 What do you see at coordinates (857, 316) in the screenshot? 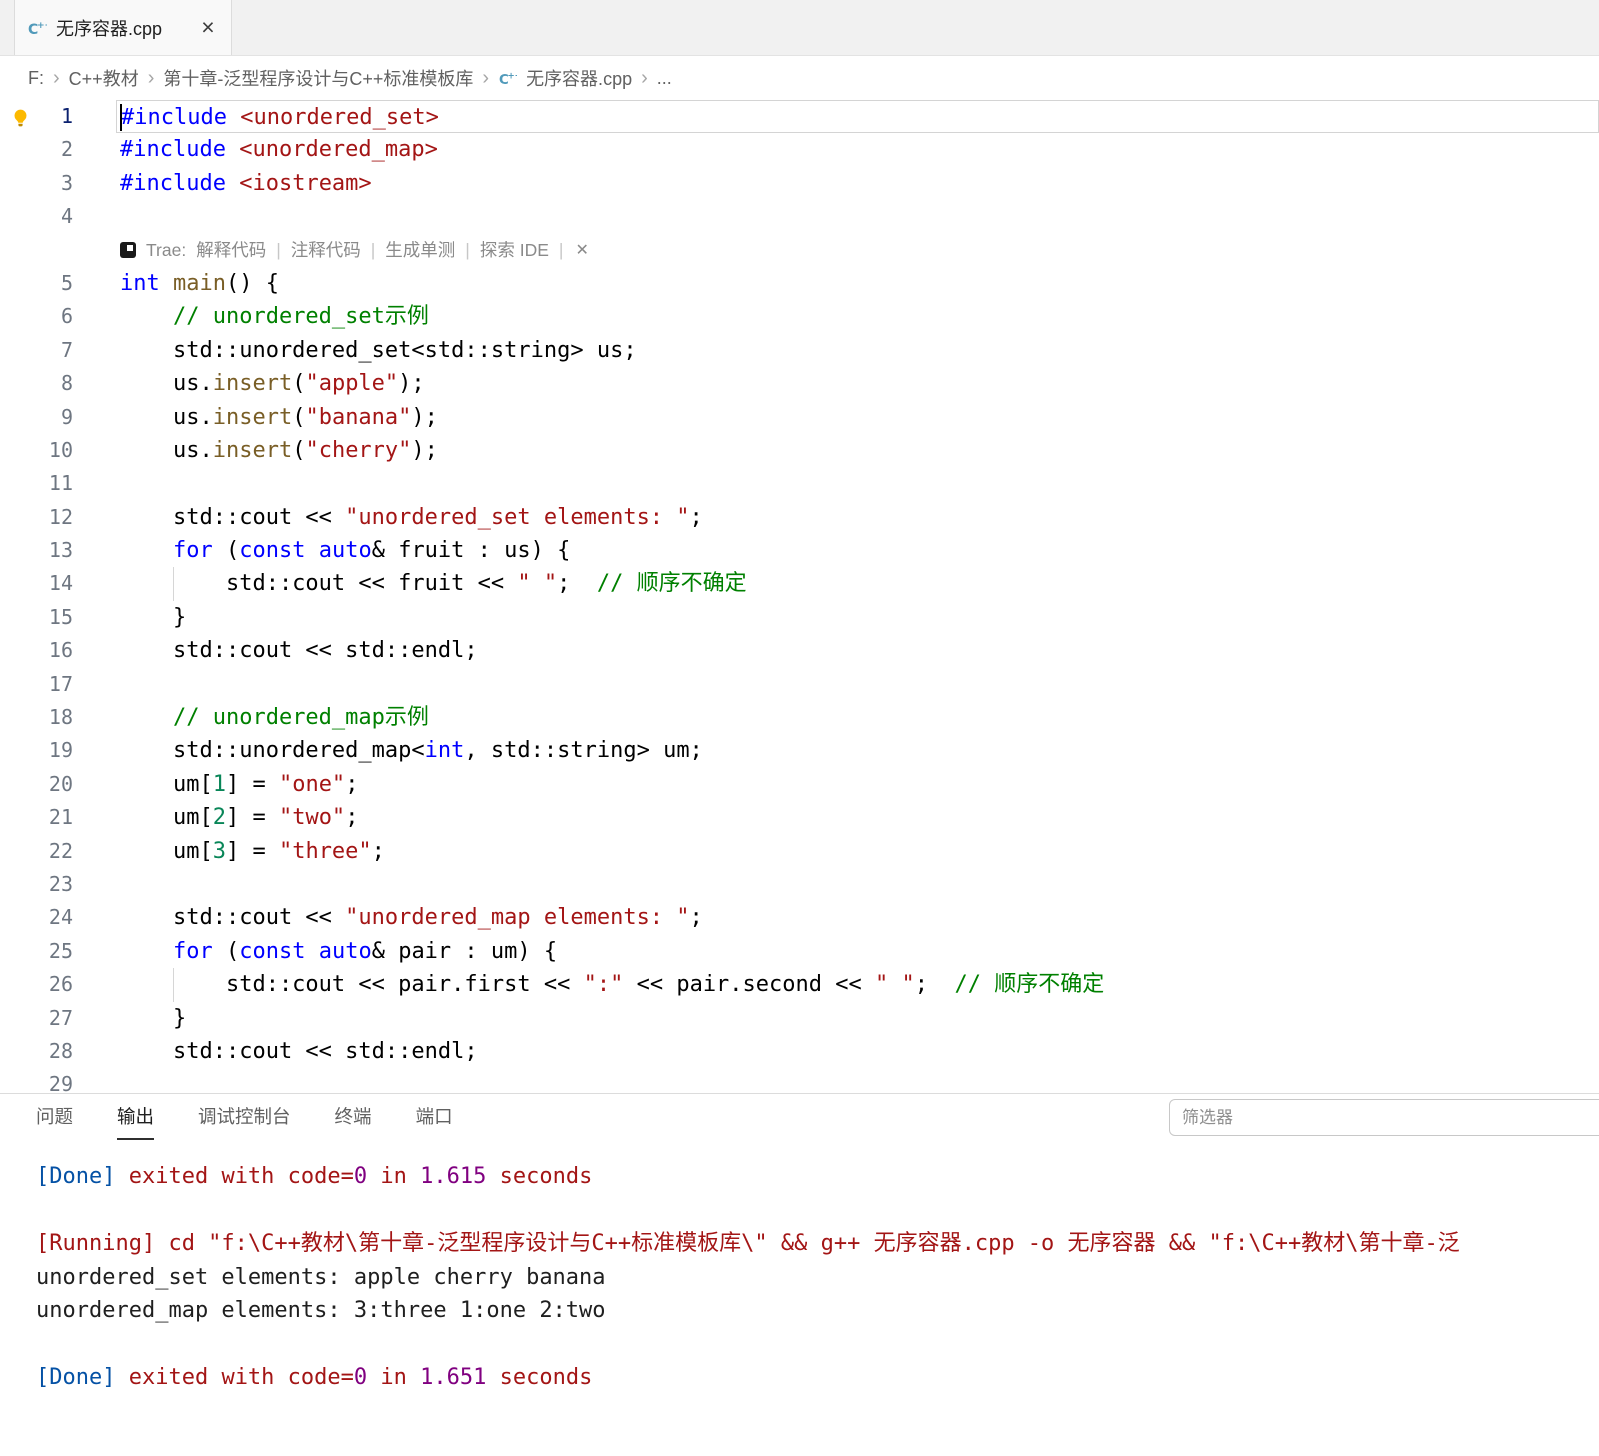
I see `code-line-content: // unordered_set示例` at bounding box center [857, 316].